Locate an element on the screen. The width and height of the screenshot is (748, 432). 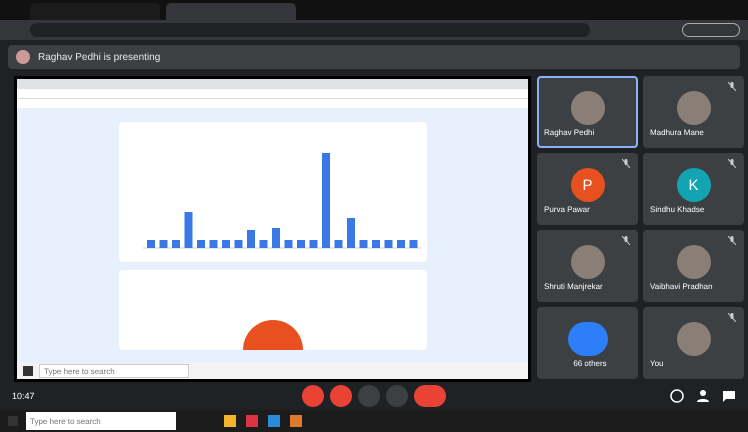
participant-tile: Raghav Pedhi is located at coordinates (587, 112).